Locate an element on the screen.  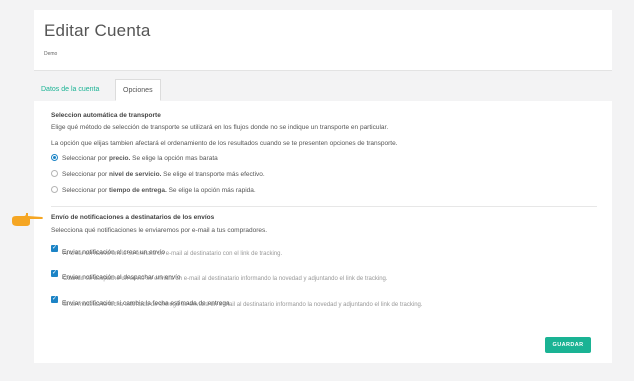
page-subtitle: Demo is located at coordinates (51, 54).